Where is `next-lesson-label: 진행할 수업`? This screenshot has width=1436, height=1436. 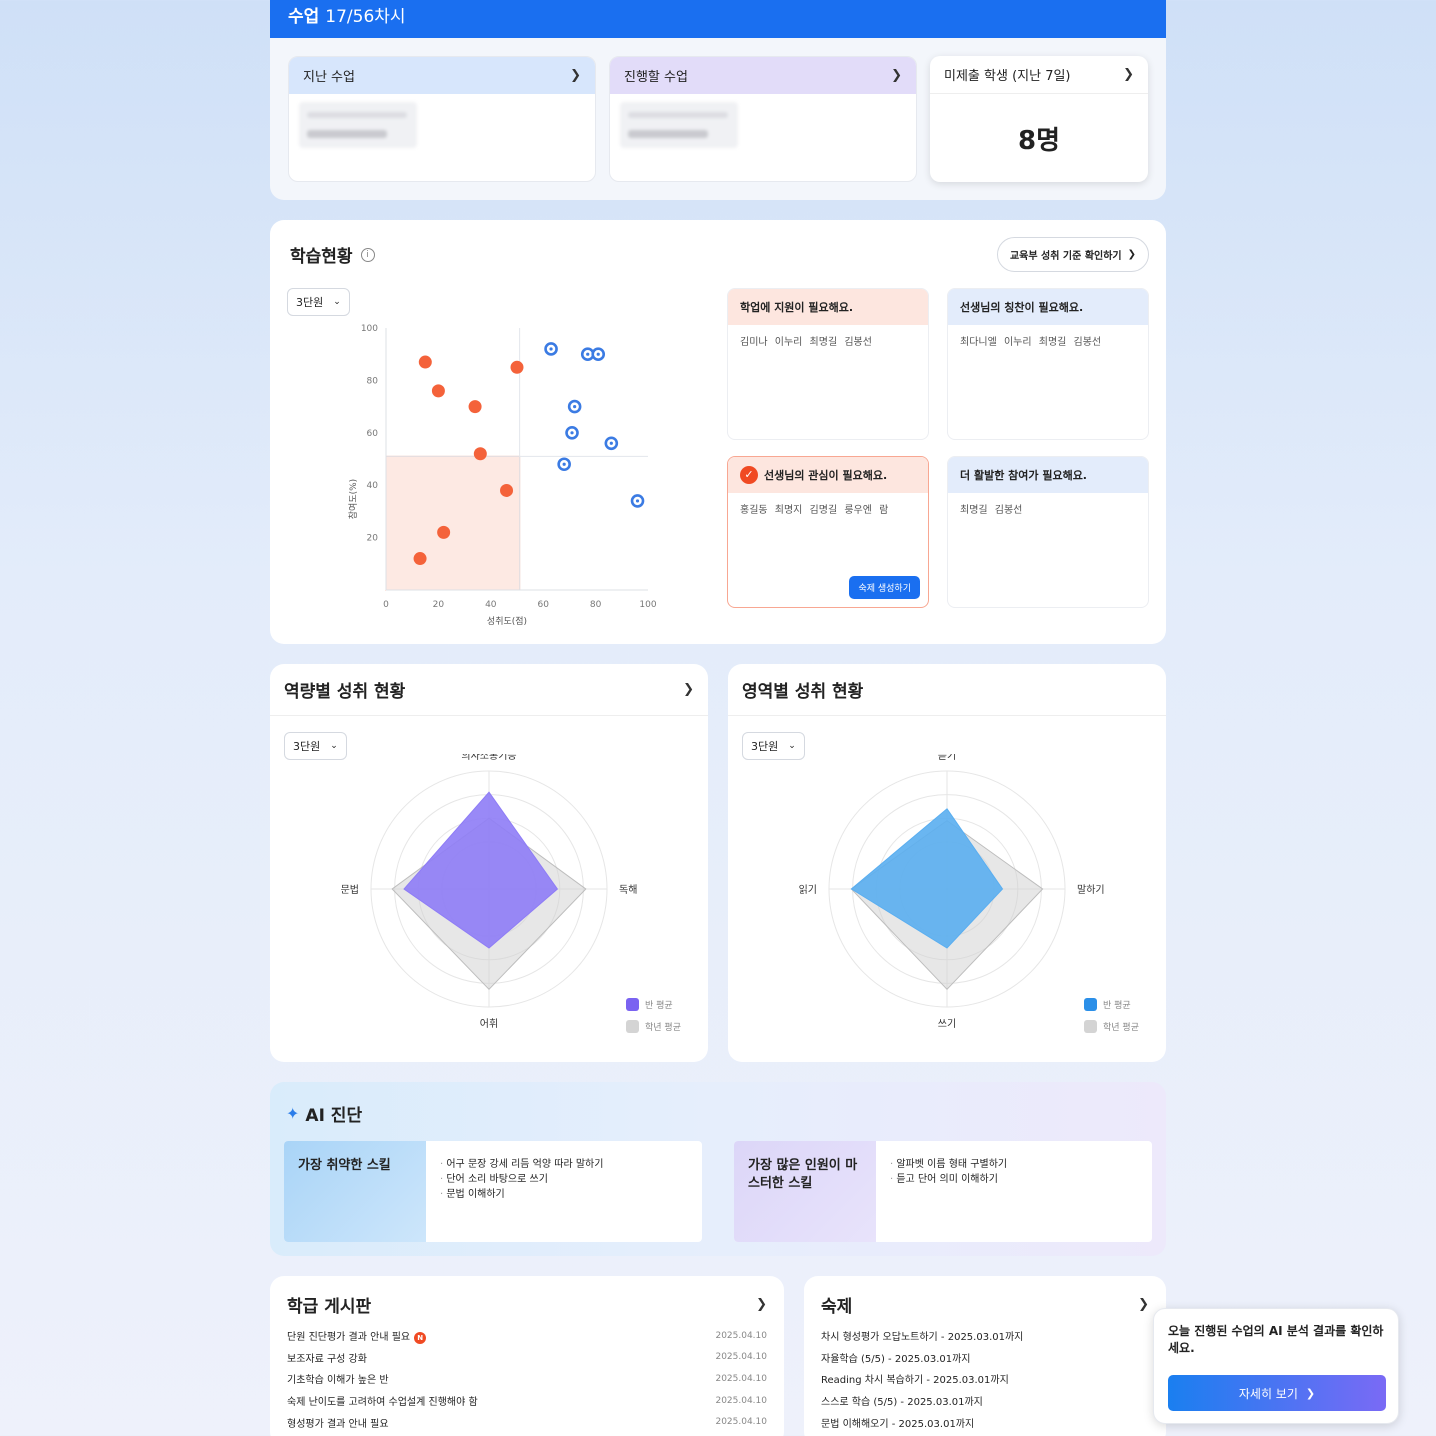
next-lesson-label: 진행할 수업 is located at coordinates (656, 77).